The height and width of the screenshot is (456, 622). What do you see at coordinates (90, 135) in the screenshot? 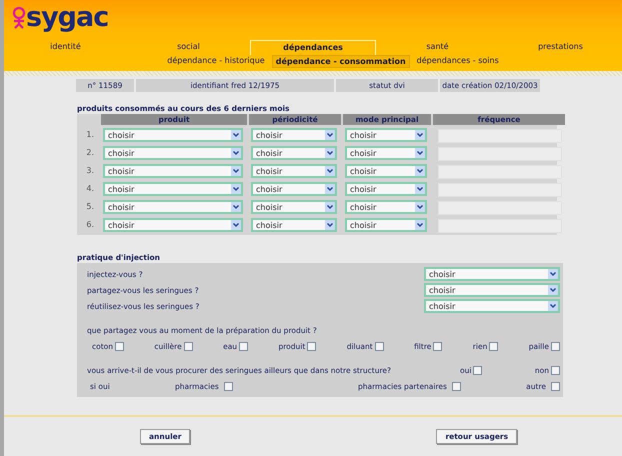
I see `row-number: 1.` at bounding box center [90, 135].